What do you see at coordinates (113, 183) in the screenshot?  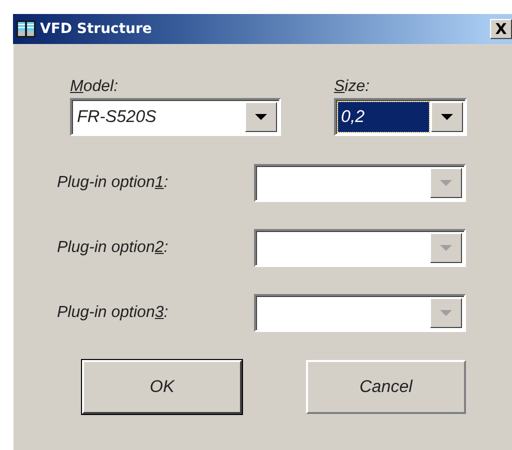 I see `field-label: Plug-in option1:` at bounding box center [113, 183].